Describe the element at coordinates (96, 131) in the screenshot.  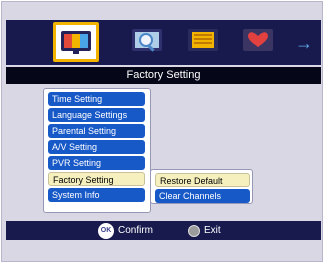
I see `menu-item-parental-setting: Parental Setting` at that location.